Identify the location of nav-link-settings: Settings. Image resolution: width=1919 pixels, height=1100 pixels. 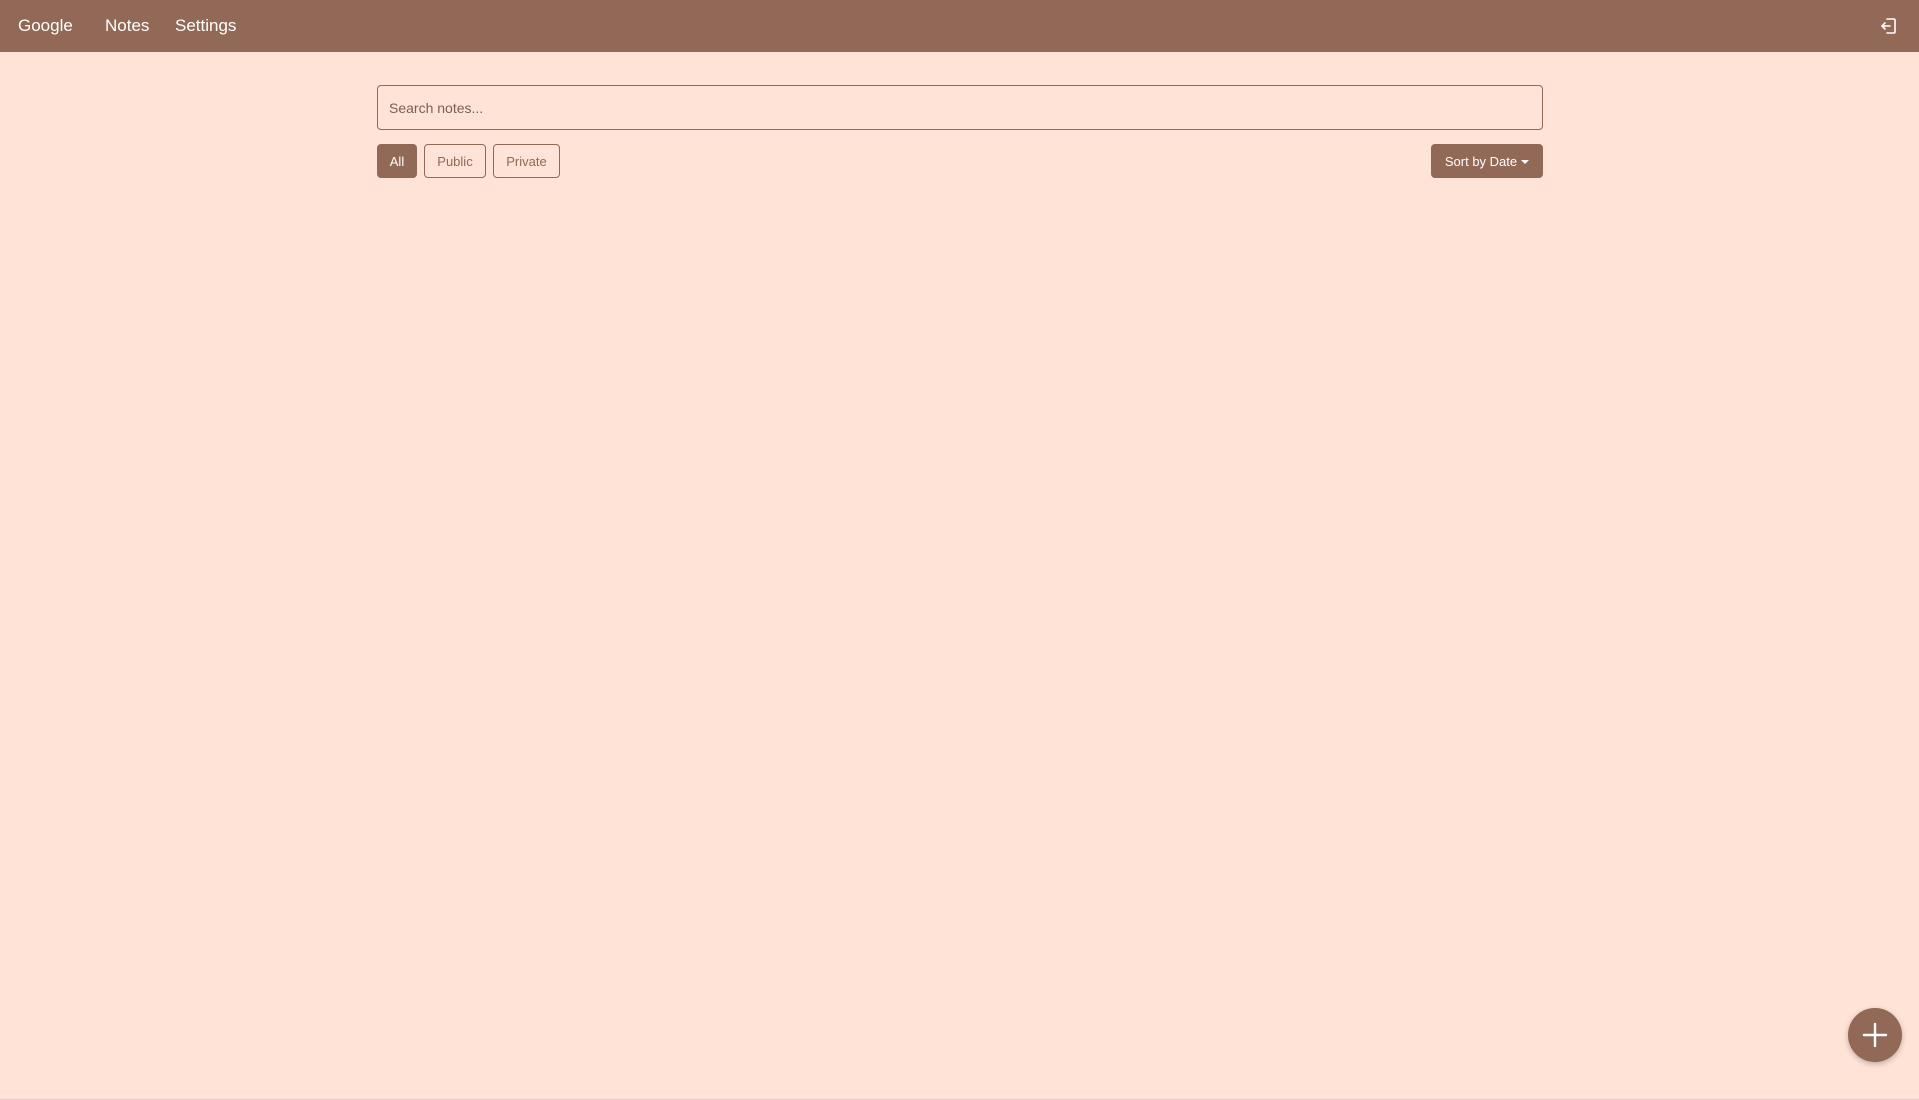
(205, 26).